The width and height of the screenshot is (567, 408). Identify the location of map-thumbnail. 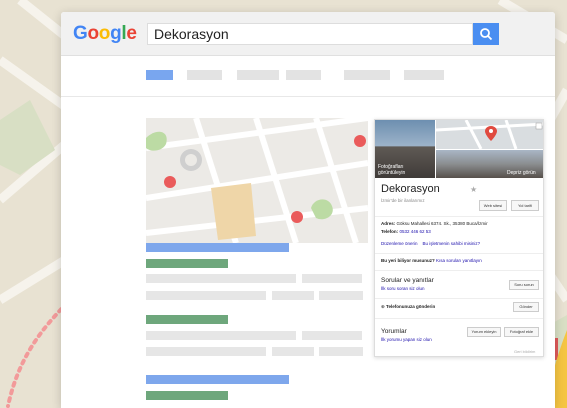
(489, 135).